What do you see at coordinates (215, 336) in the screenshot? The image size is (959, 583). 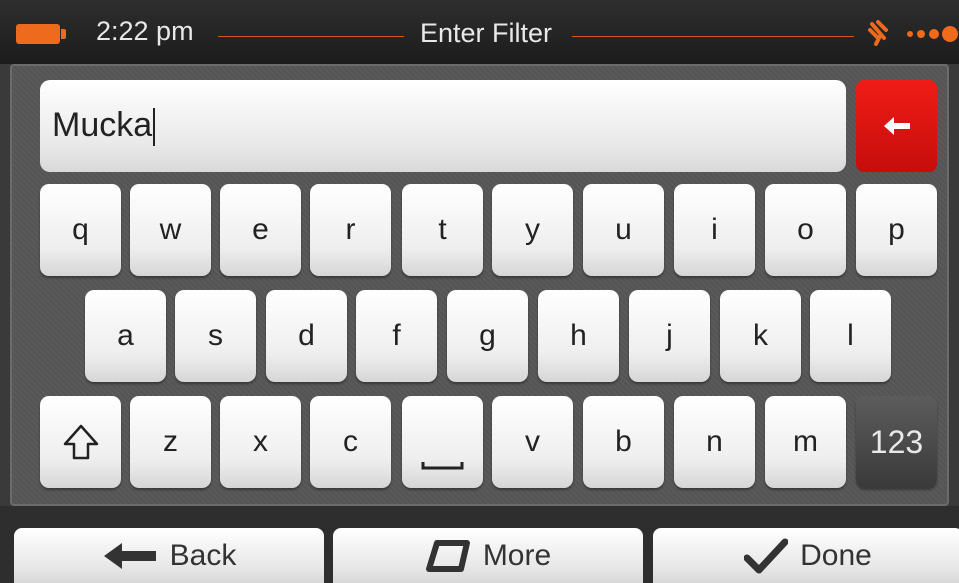 I see `key-s: s` at bounding box center [215, 336].